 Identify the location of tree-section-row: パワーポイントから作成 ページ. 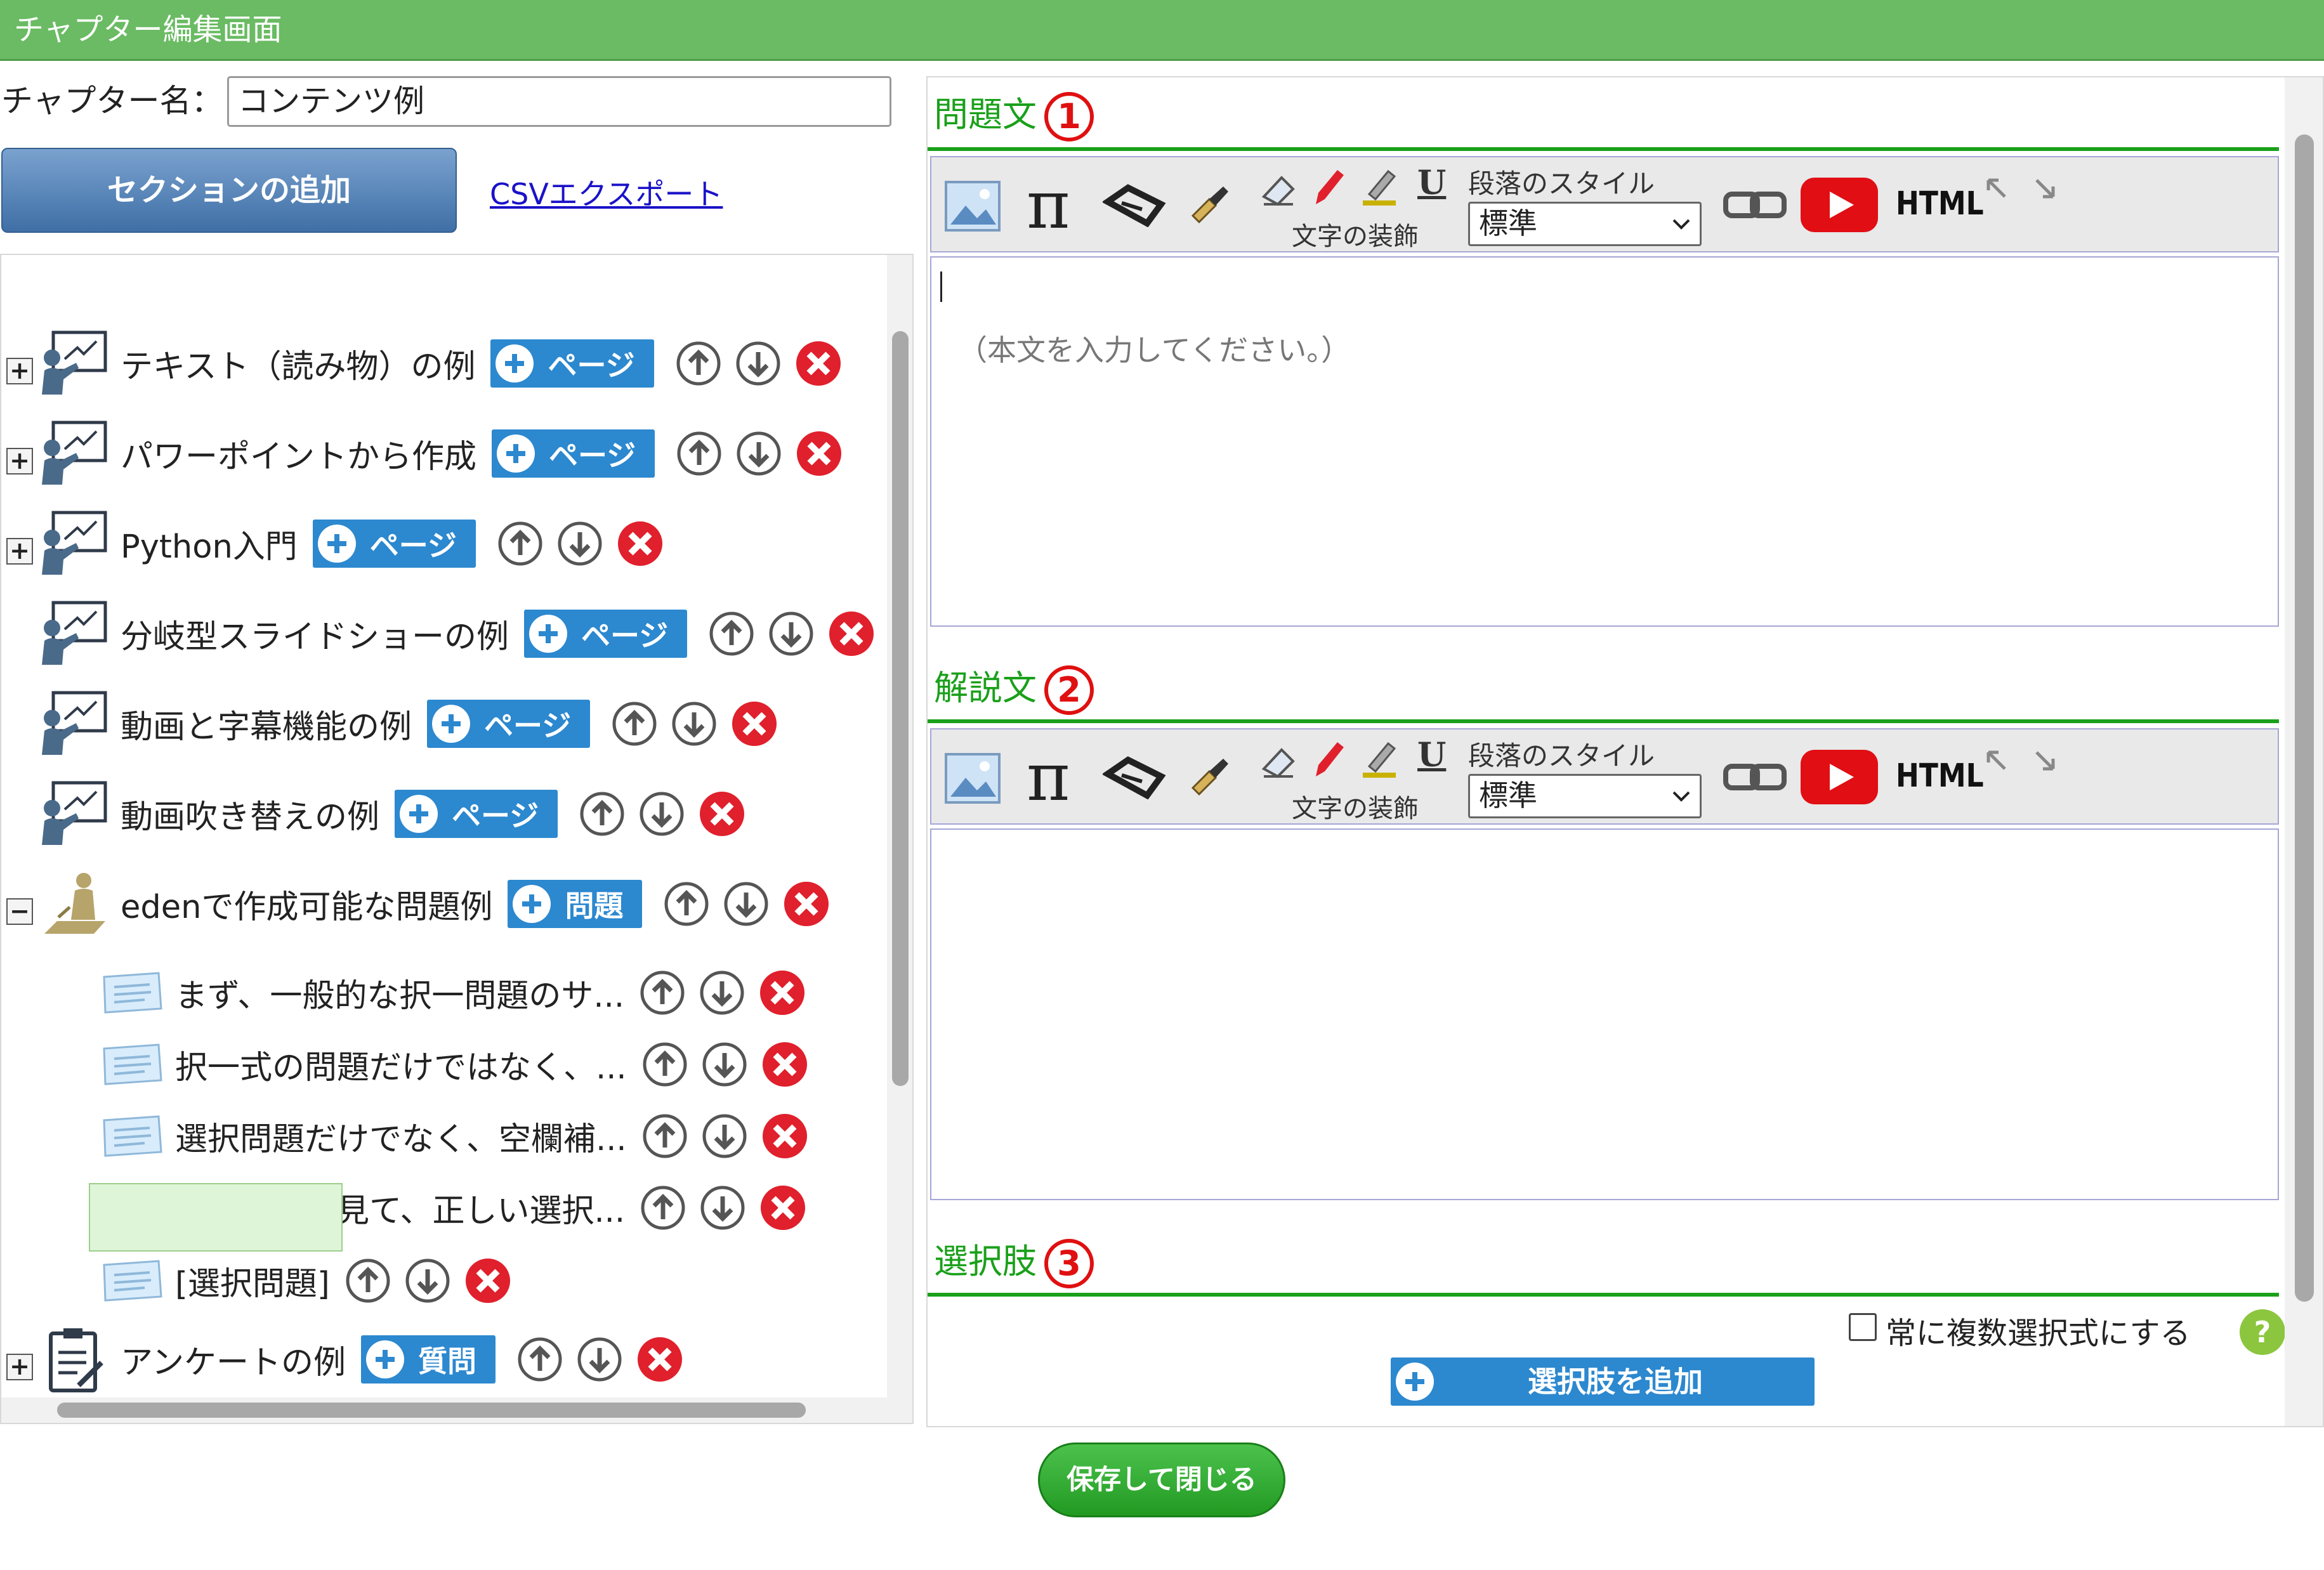
(441, 453).